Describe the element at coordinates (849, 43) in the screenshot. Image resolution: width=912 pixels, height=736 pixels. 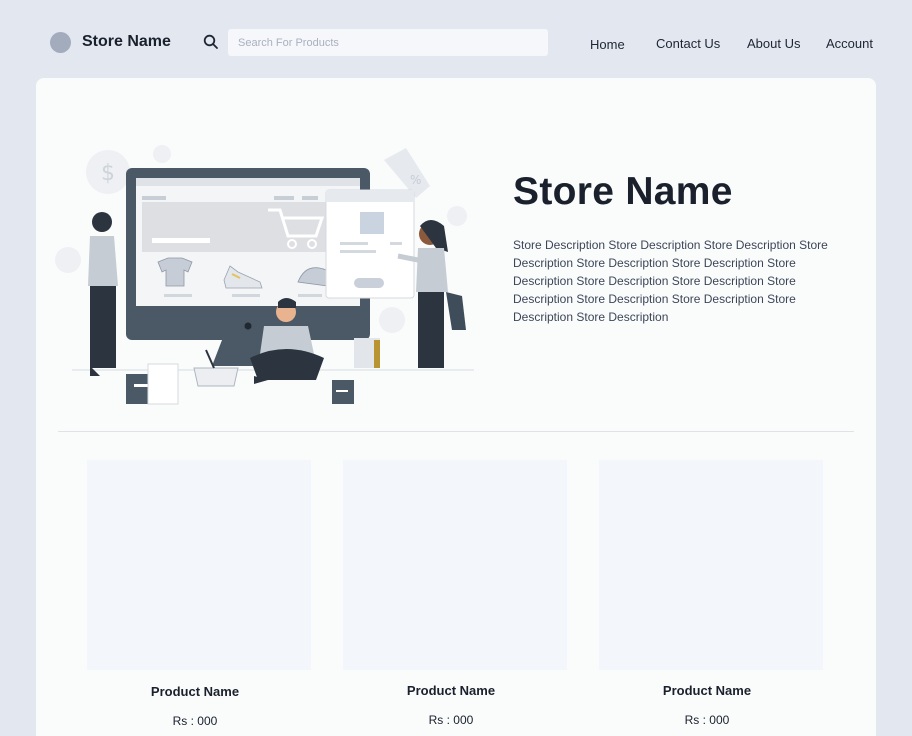
I see `nav-account: Account` at that location.